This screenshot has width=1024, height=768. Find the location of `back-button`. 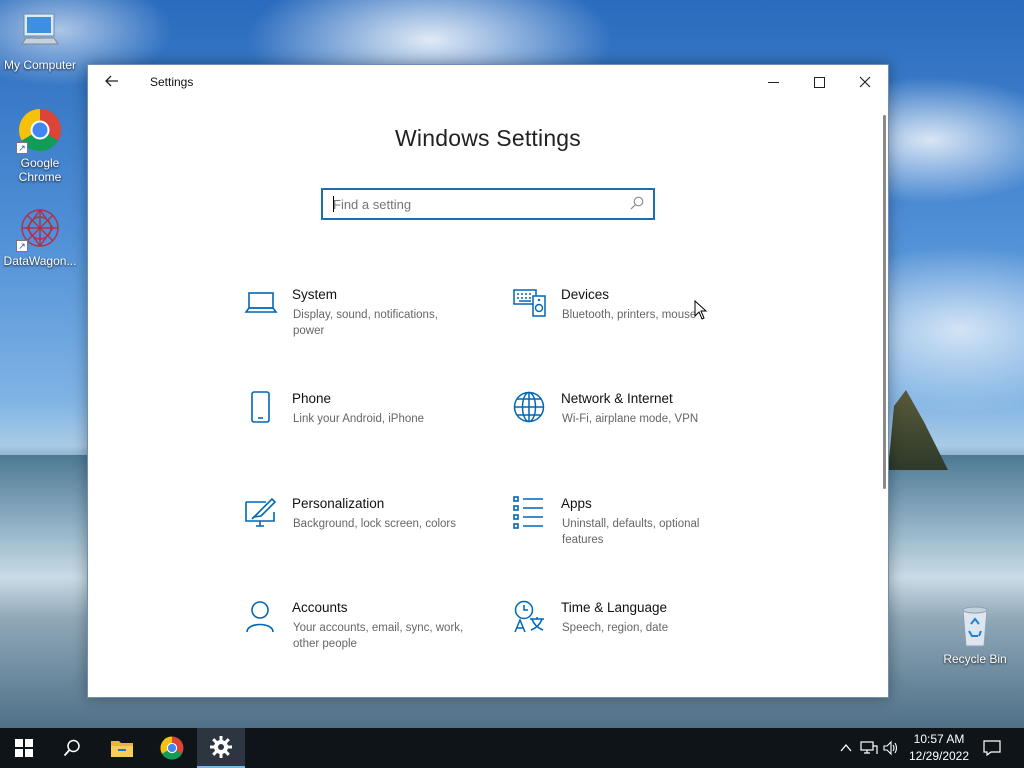

back-button is located at coordinates (112, 82).